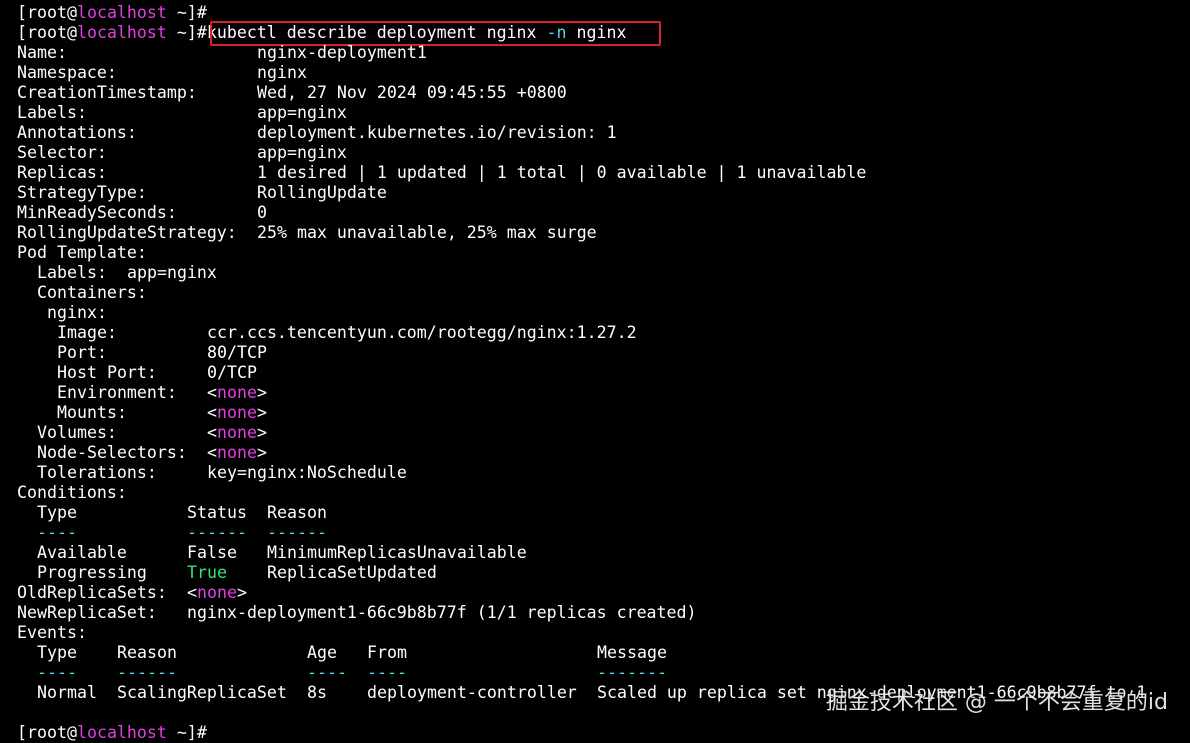  What do you see at coordinates (112, 452) in the screenshot?
I see `node-selectors-key: Node-Selectors:` at bounding box center [112, 452].